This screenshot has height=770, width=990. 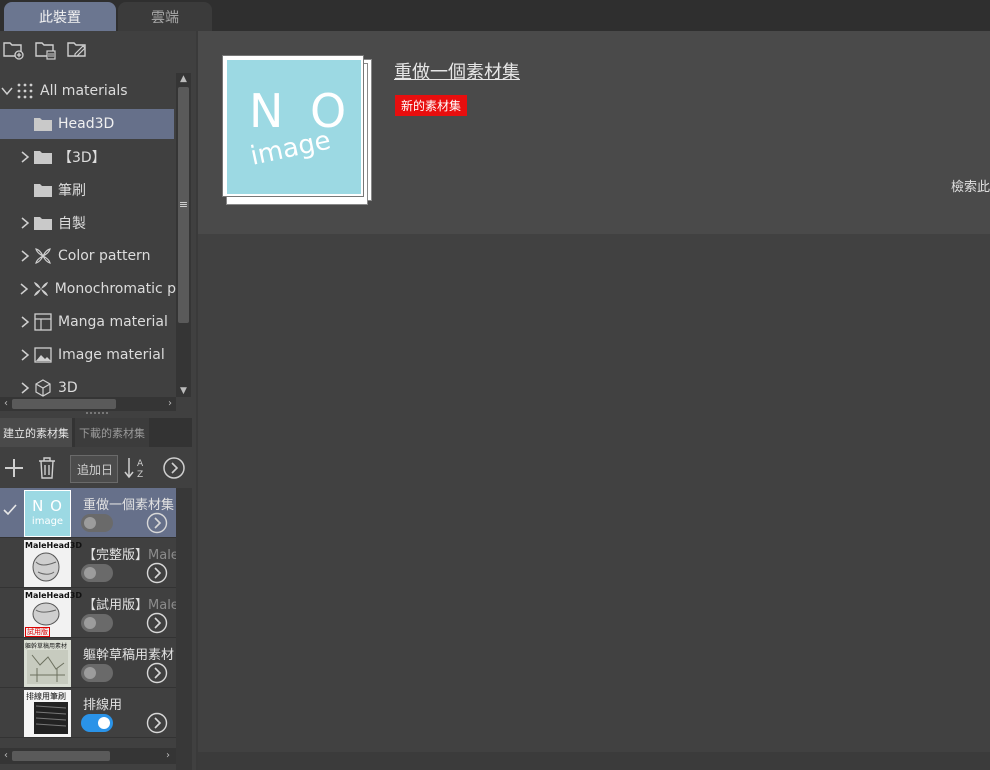 I want to click on plus-icon, so click(x=14, y=468).